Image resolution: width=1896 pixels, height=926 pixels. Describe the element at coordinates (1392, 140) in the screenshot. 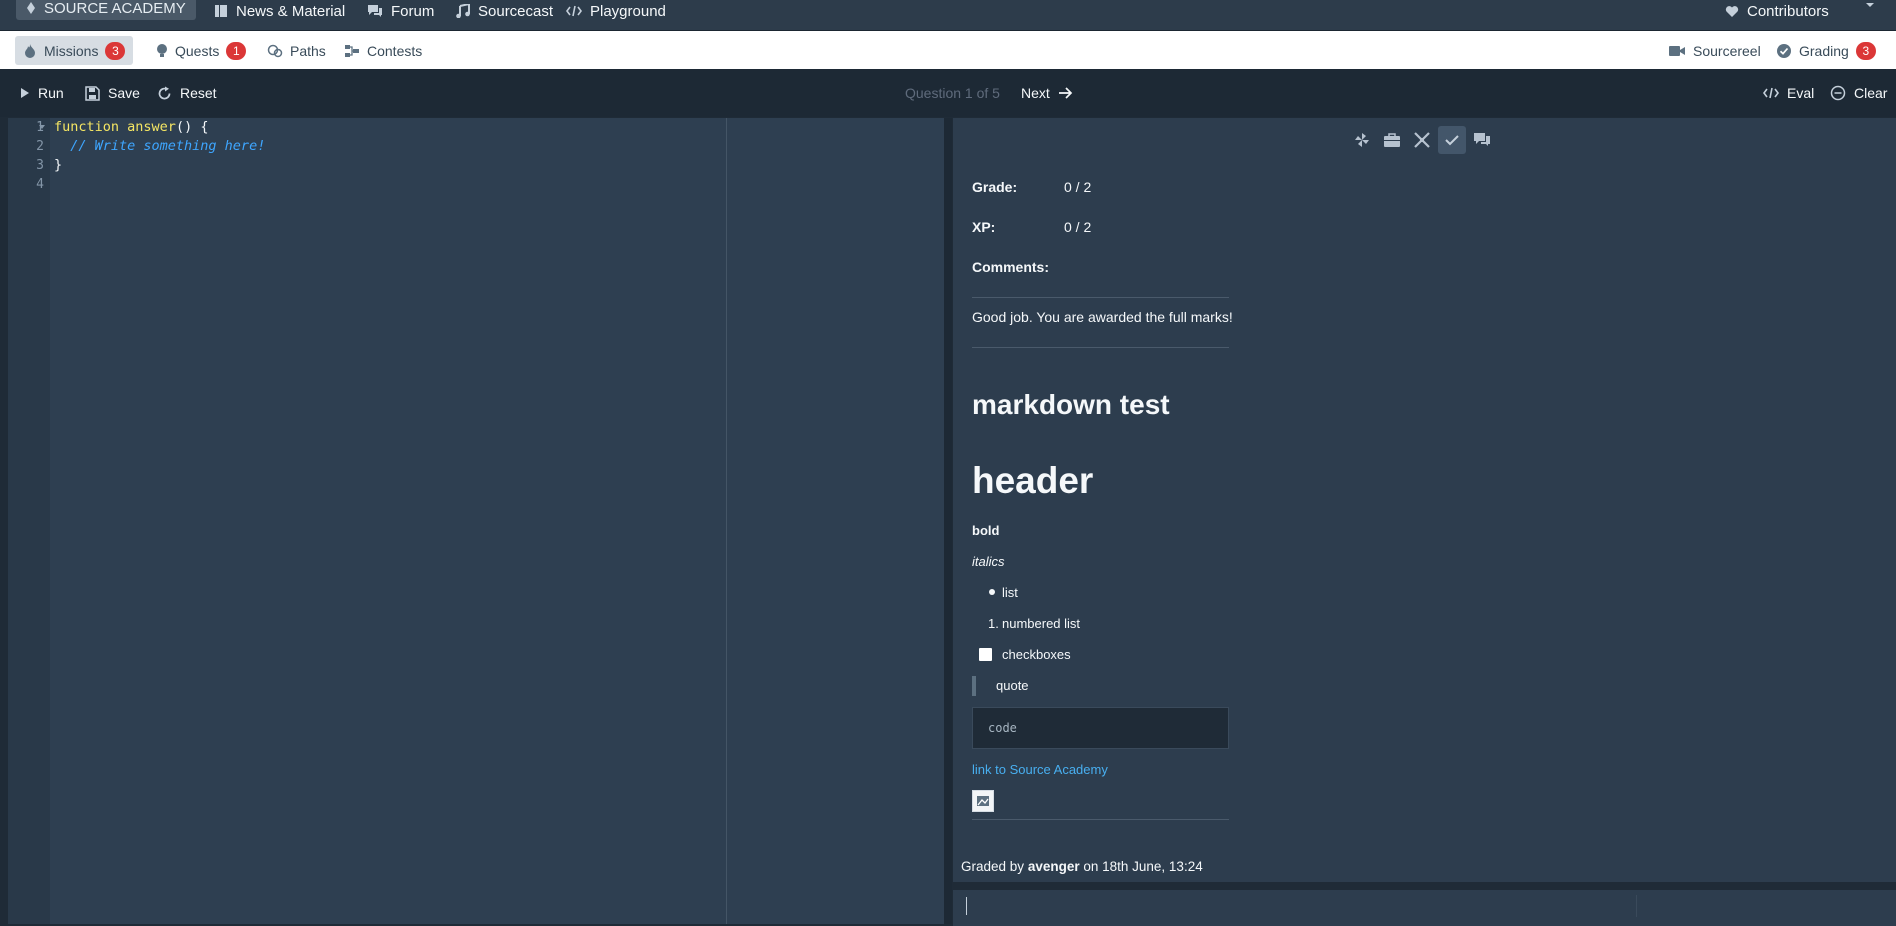

I see `tab-briefcase` at that location.